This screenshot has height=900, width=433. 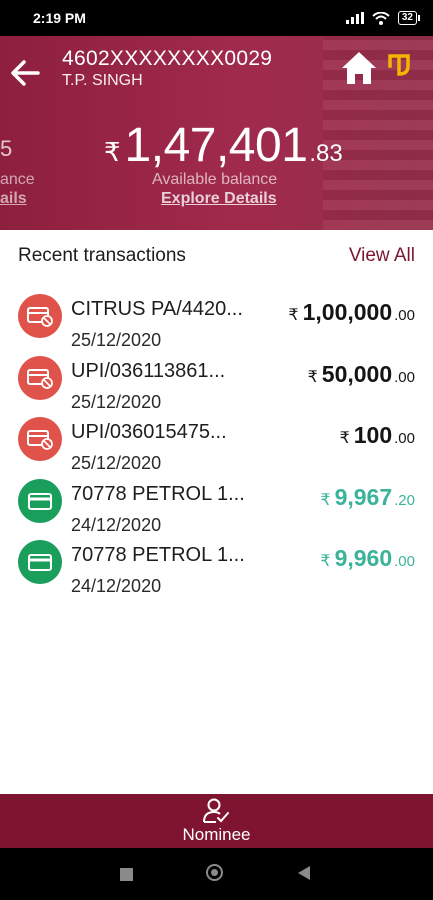 What do you see at coordinates (102, 255) in the screenshot?
I see `recent-transactions-title: Recent transactions` at bounding box center [102, 255].